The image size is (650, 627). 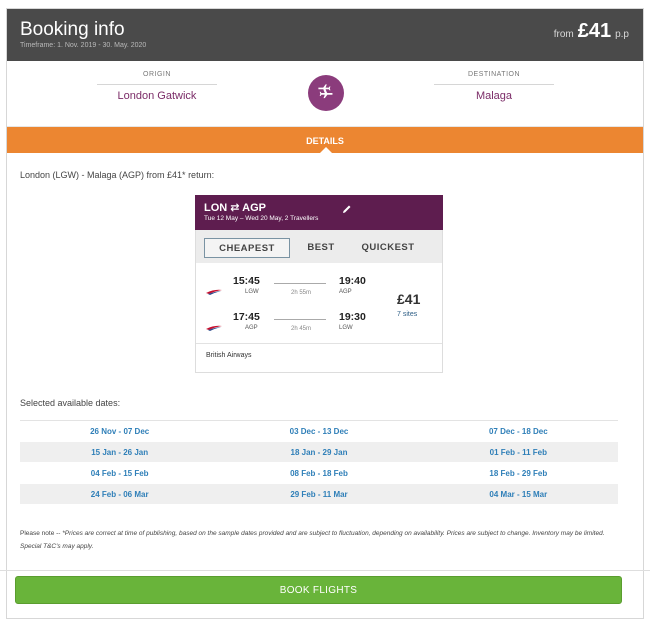 I want to click on details-tab: DETAILS, so click(x=325, y=140).